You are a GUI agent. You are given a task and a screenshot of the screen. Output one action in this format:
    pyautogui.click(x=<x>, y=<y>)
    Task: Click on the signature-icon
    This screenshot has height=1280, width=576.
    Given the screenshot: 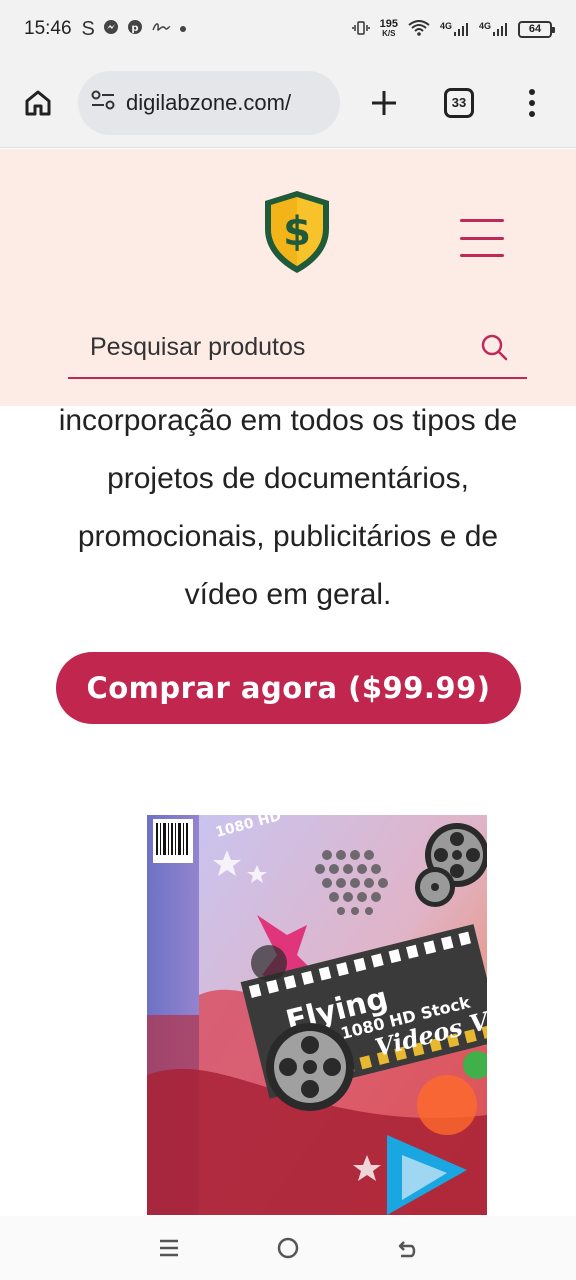 What is the action you would take?
    pyautogui.click(x=161, y=29)
    